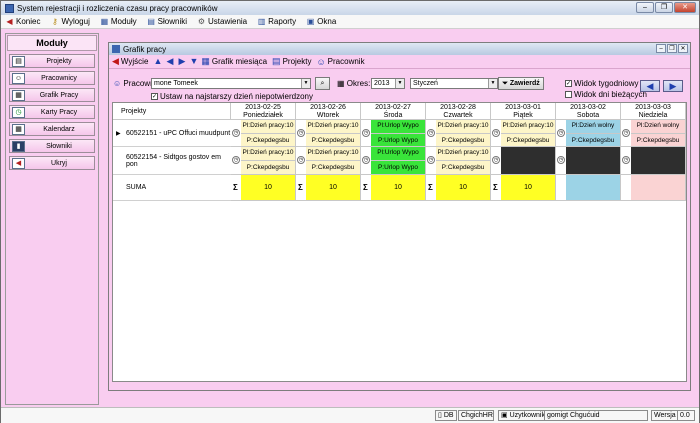 The width and height of the screenshot is (700, 423). Describe the element at coordinates (222, 21) in the screenshot. I see `menu-ustawienia: ⚙ Ustawienia` at that location.